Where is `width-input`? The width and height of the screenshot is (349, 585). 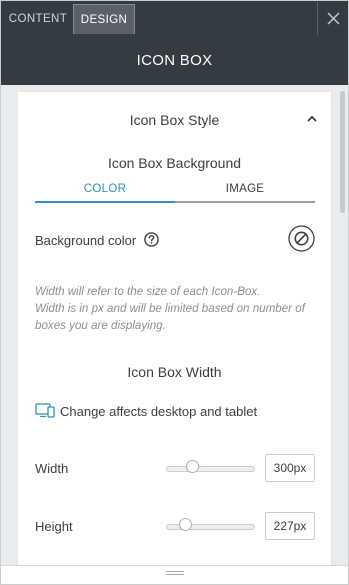
width-input is located at coordinates (290, 468).